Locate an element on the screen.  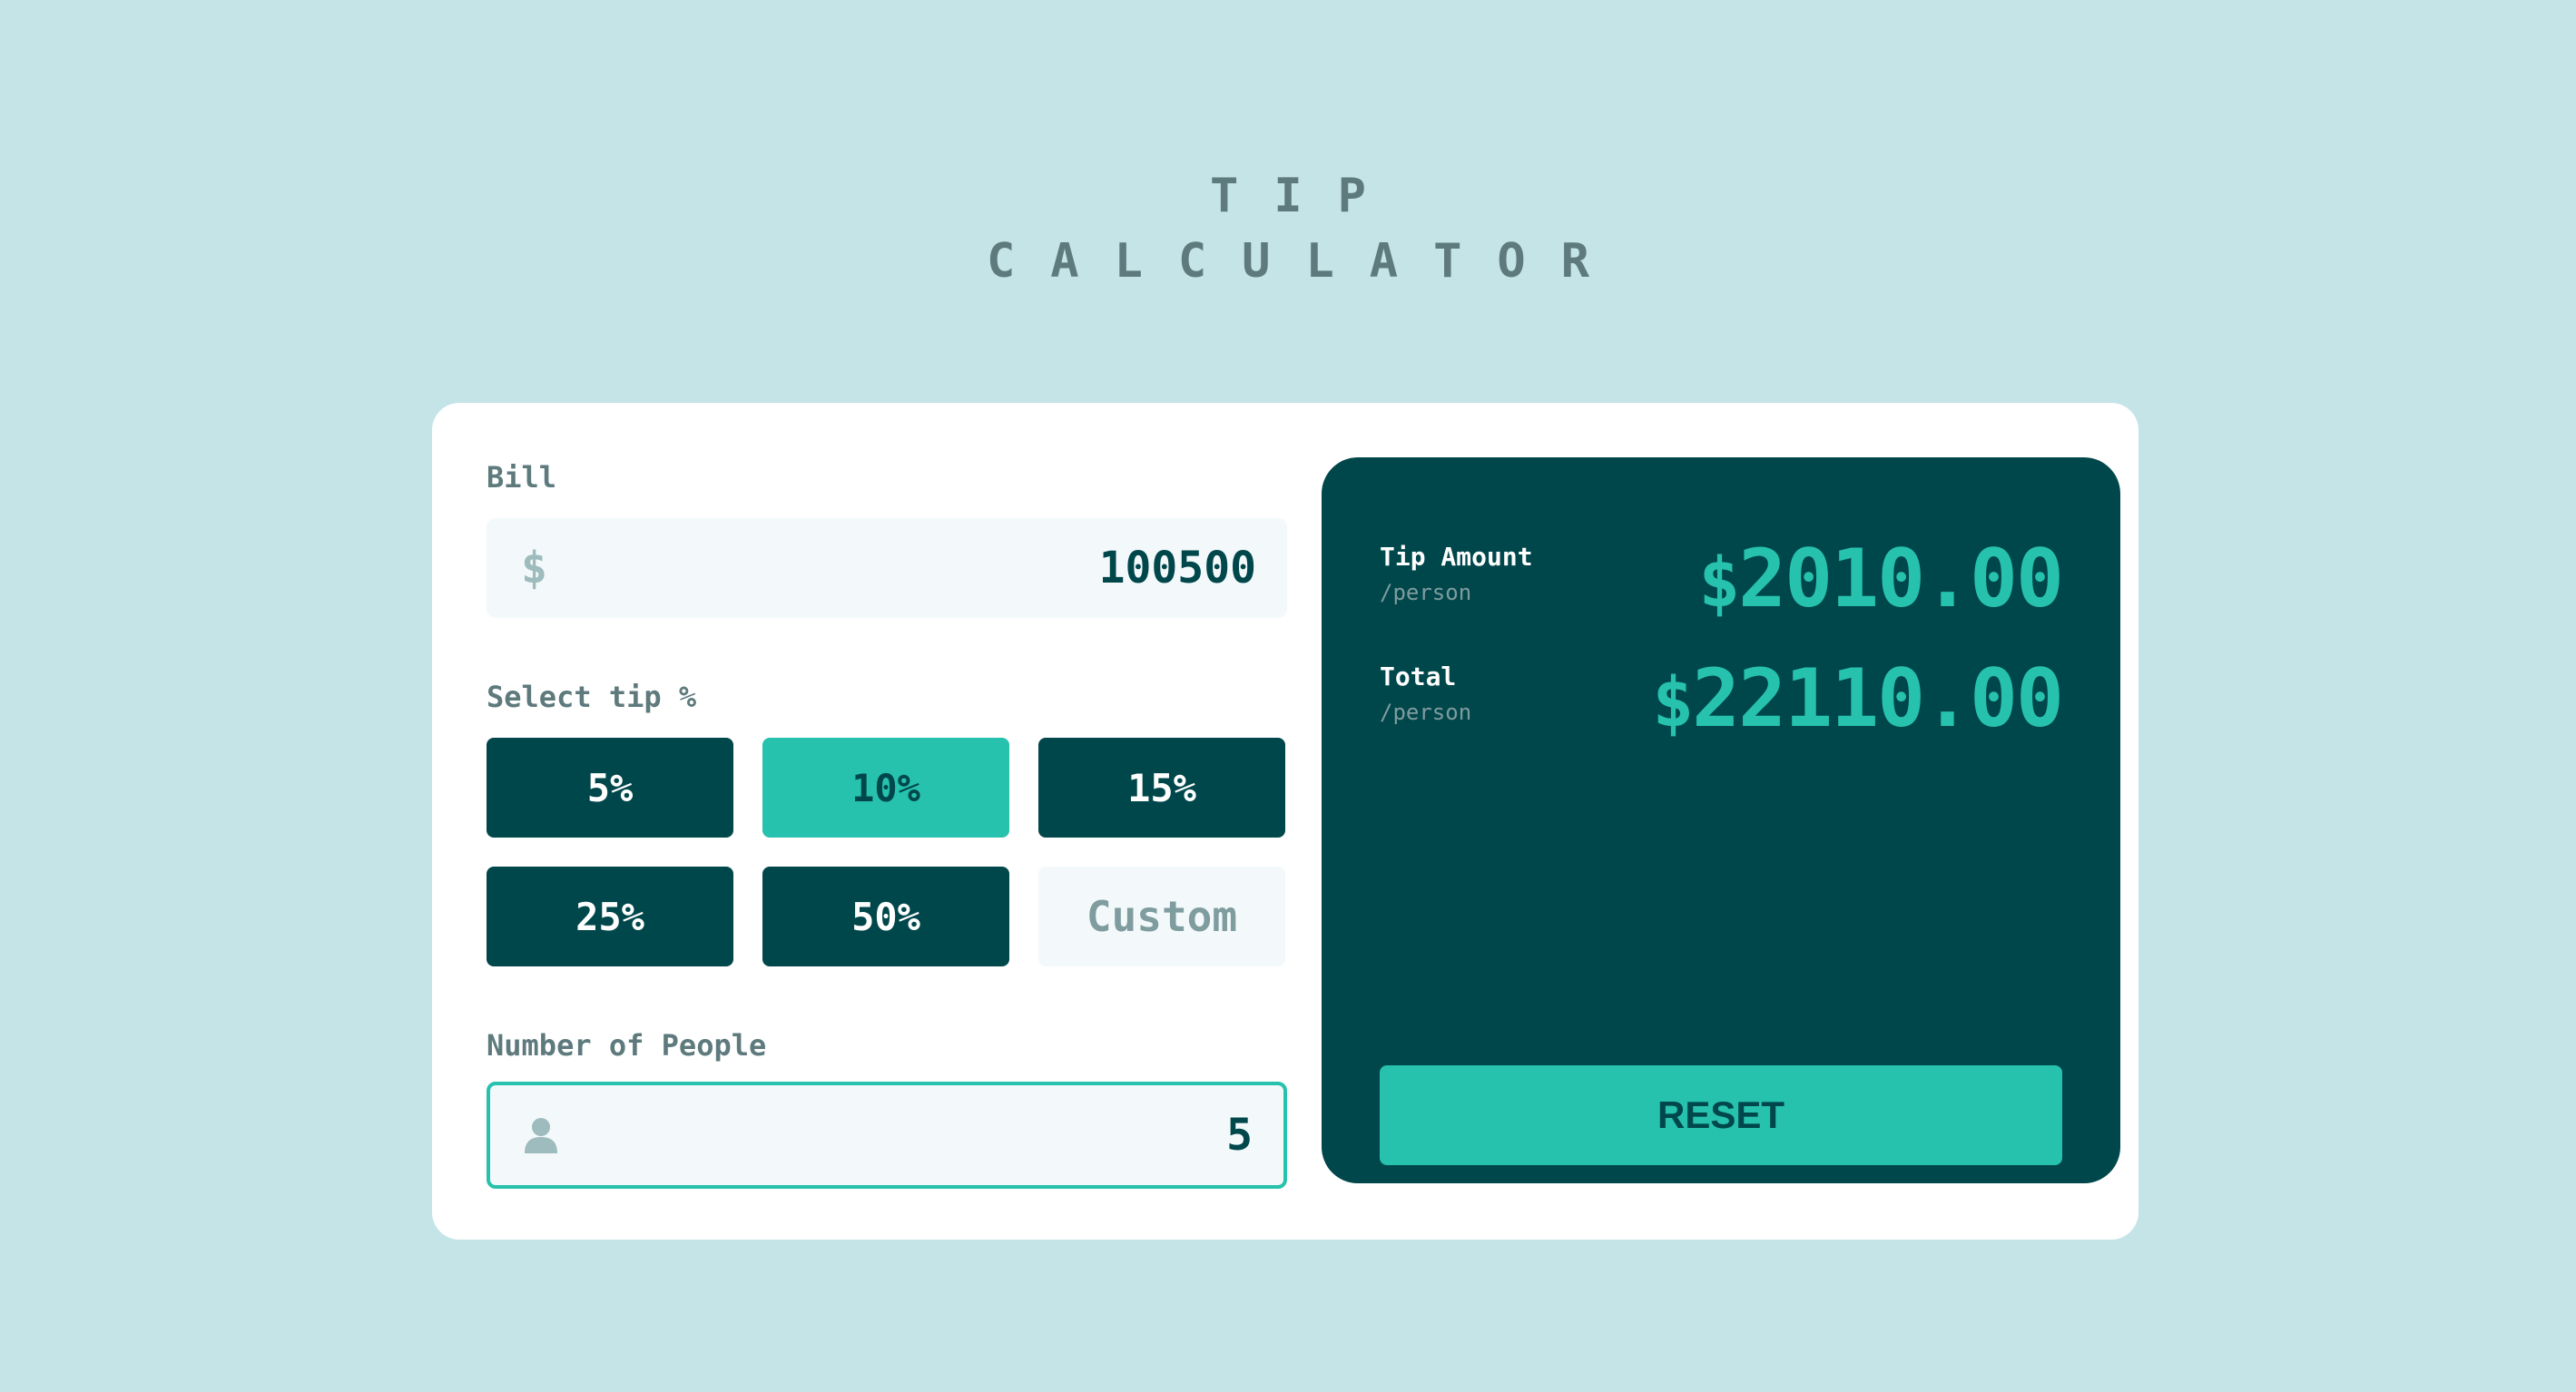
total-per-person: /person is located at coordinates (1426, 712).